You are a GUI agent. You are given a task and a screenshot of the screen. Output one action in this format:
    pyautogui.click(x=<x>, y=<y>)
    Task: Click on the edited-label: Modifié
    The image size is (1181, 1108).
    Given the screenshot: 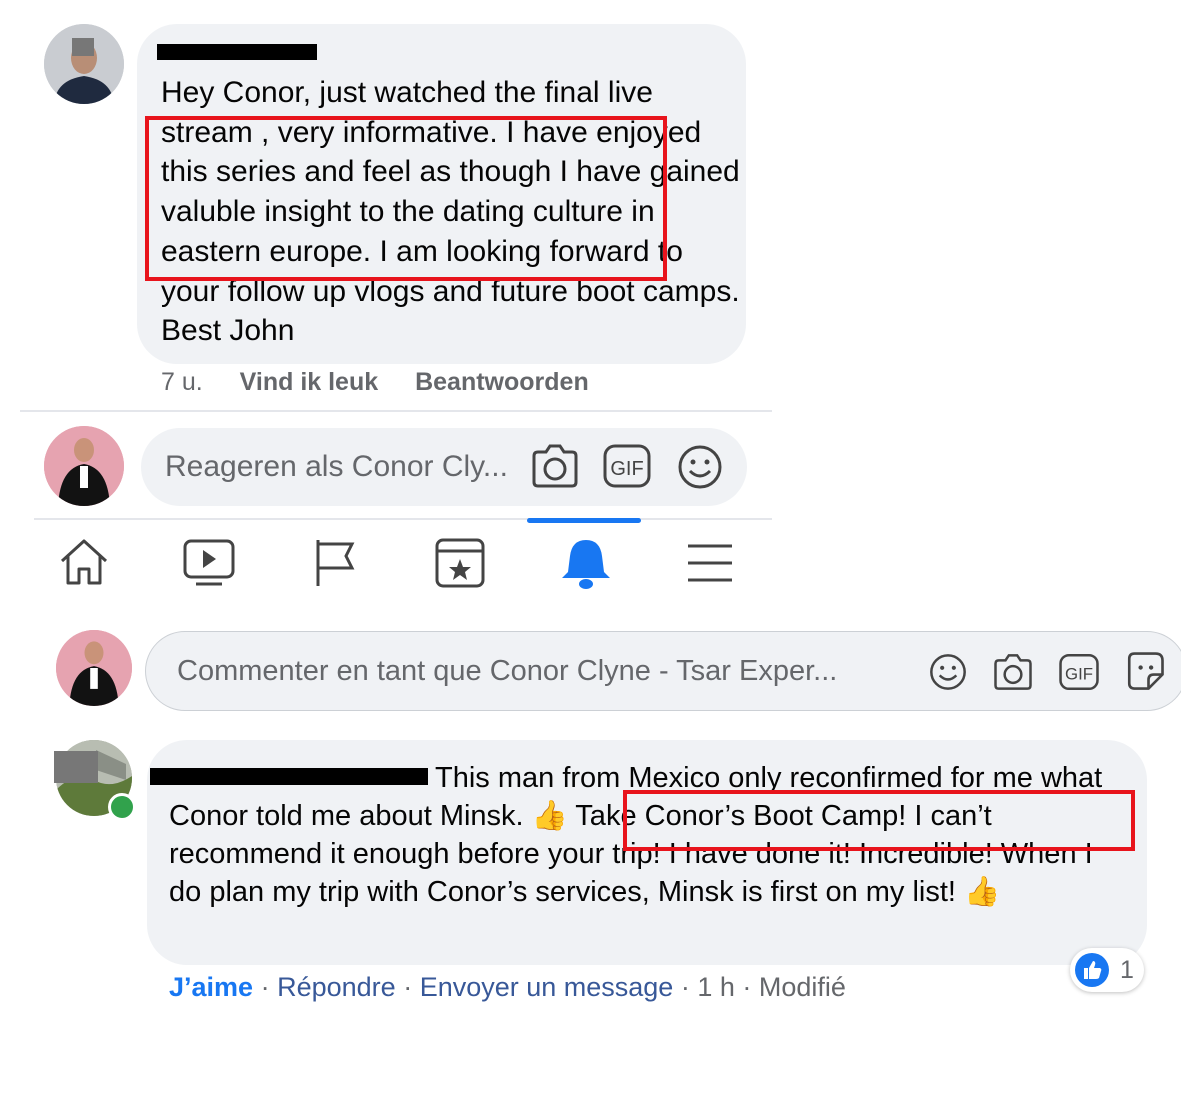 What is the action you would take?
    pyautogui.click(x=802, y=987)
    